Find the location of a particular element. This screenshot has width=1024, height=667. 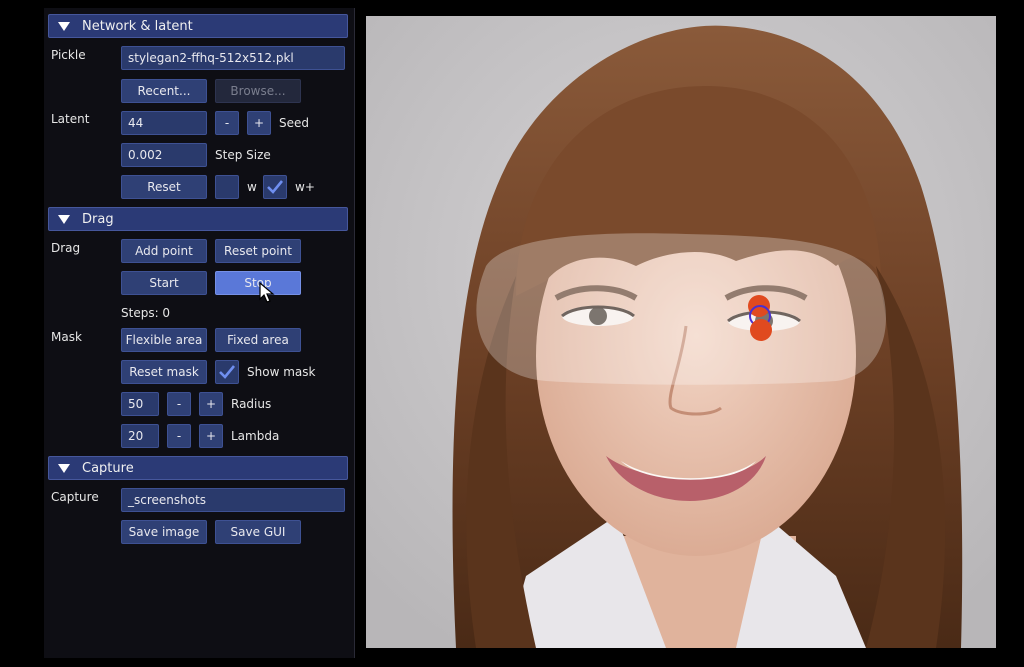

seed-label: Seed is located at coordinates (294, 123).